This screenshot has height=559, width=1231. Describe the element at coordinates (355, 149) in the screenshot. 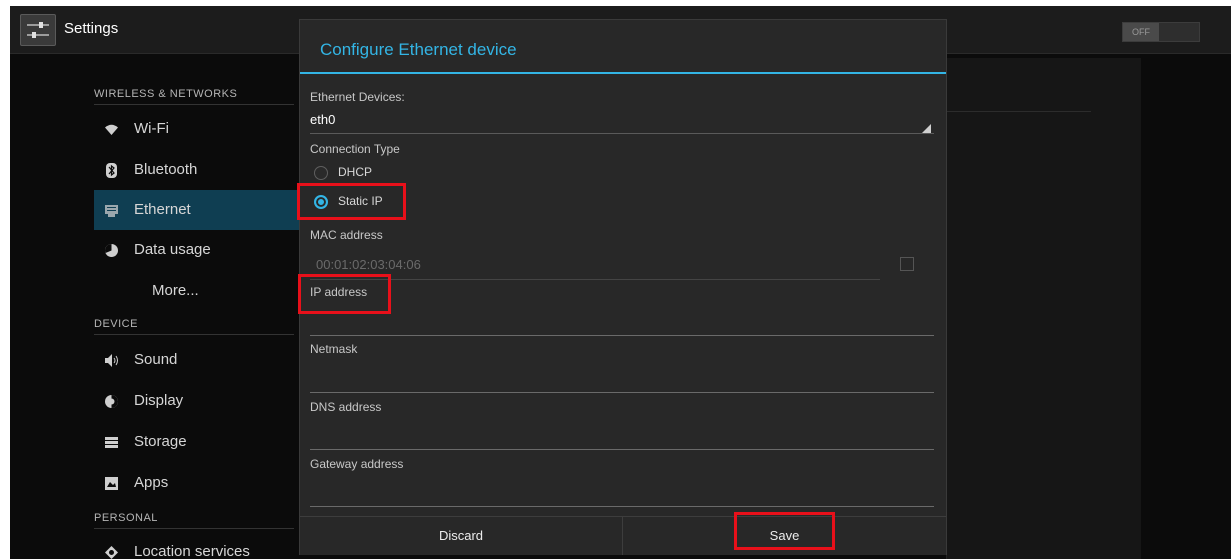

I see `connection-type-label: Connection Type` at that location.